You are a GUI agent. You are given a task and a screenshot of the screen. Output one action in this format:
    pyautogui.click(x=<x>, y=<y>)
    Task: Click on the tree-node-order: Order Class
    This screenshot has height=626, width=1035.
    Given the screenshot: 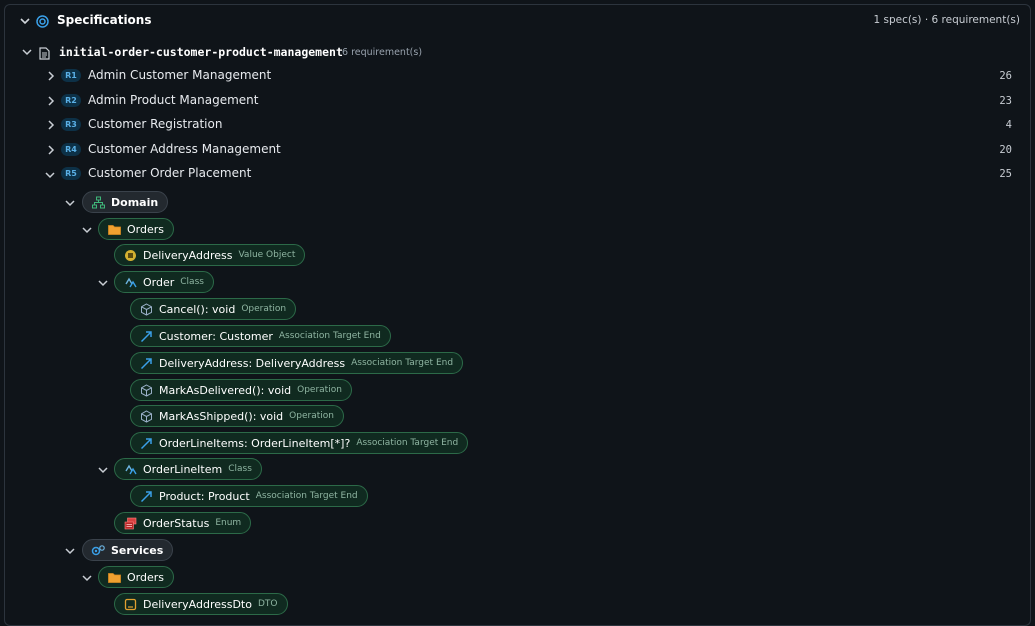 What is the action you would take?
    pyautogui.click(x=164, y=282)
    